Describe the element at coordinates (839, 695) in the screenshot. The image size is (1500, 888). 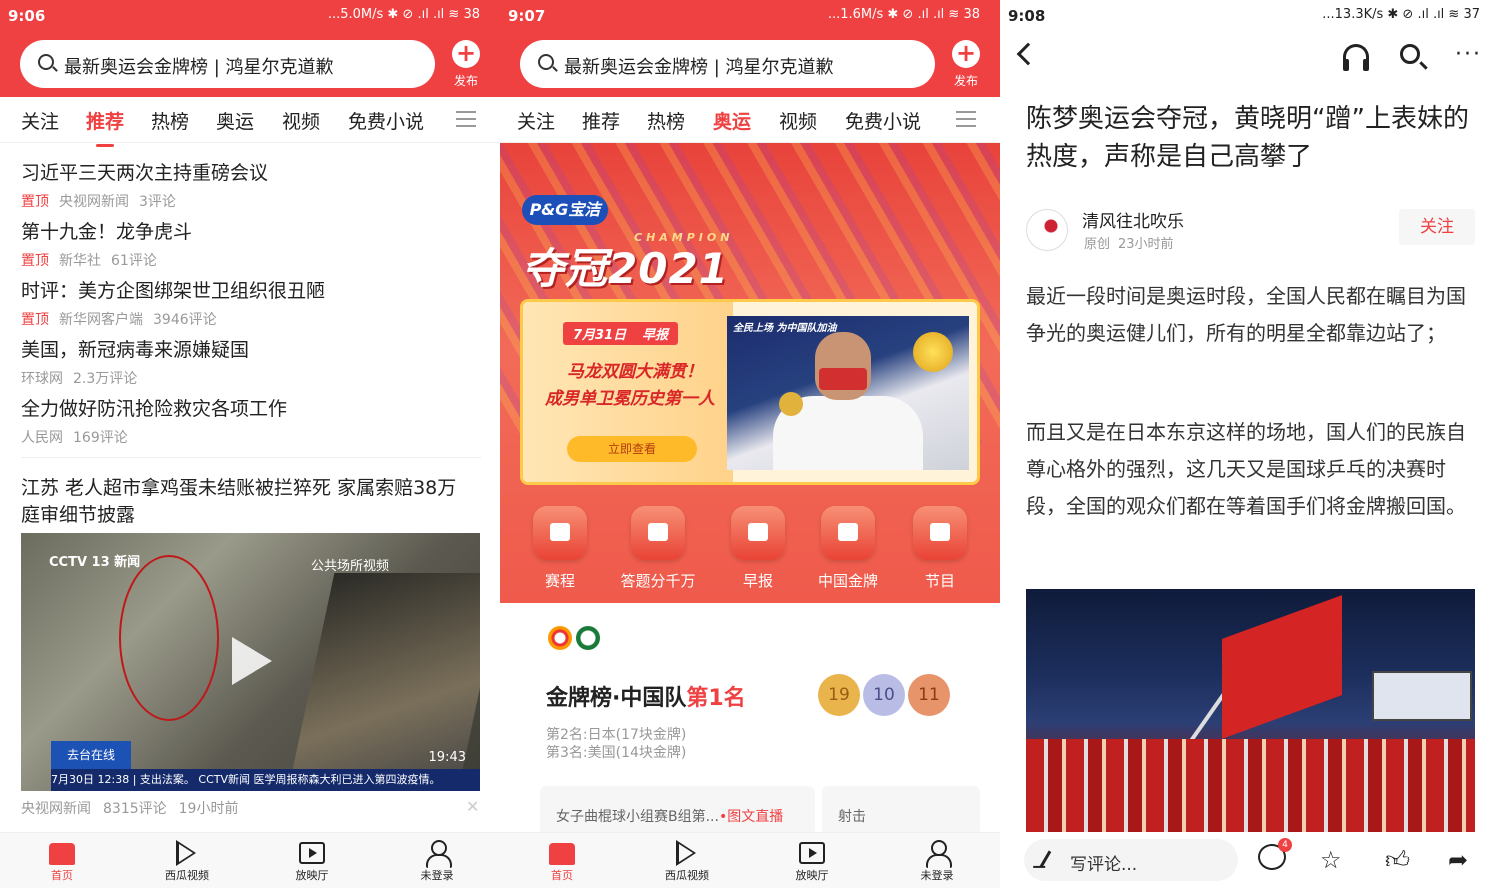
I see `gold-count: 19` at that location.